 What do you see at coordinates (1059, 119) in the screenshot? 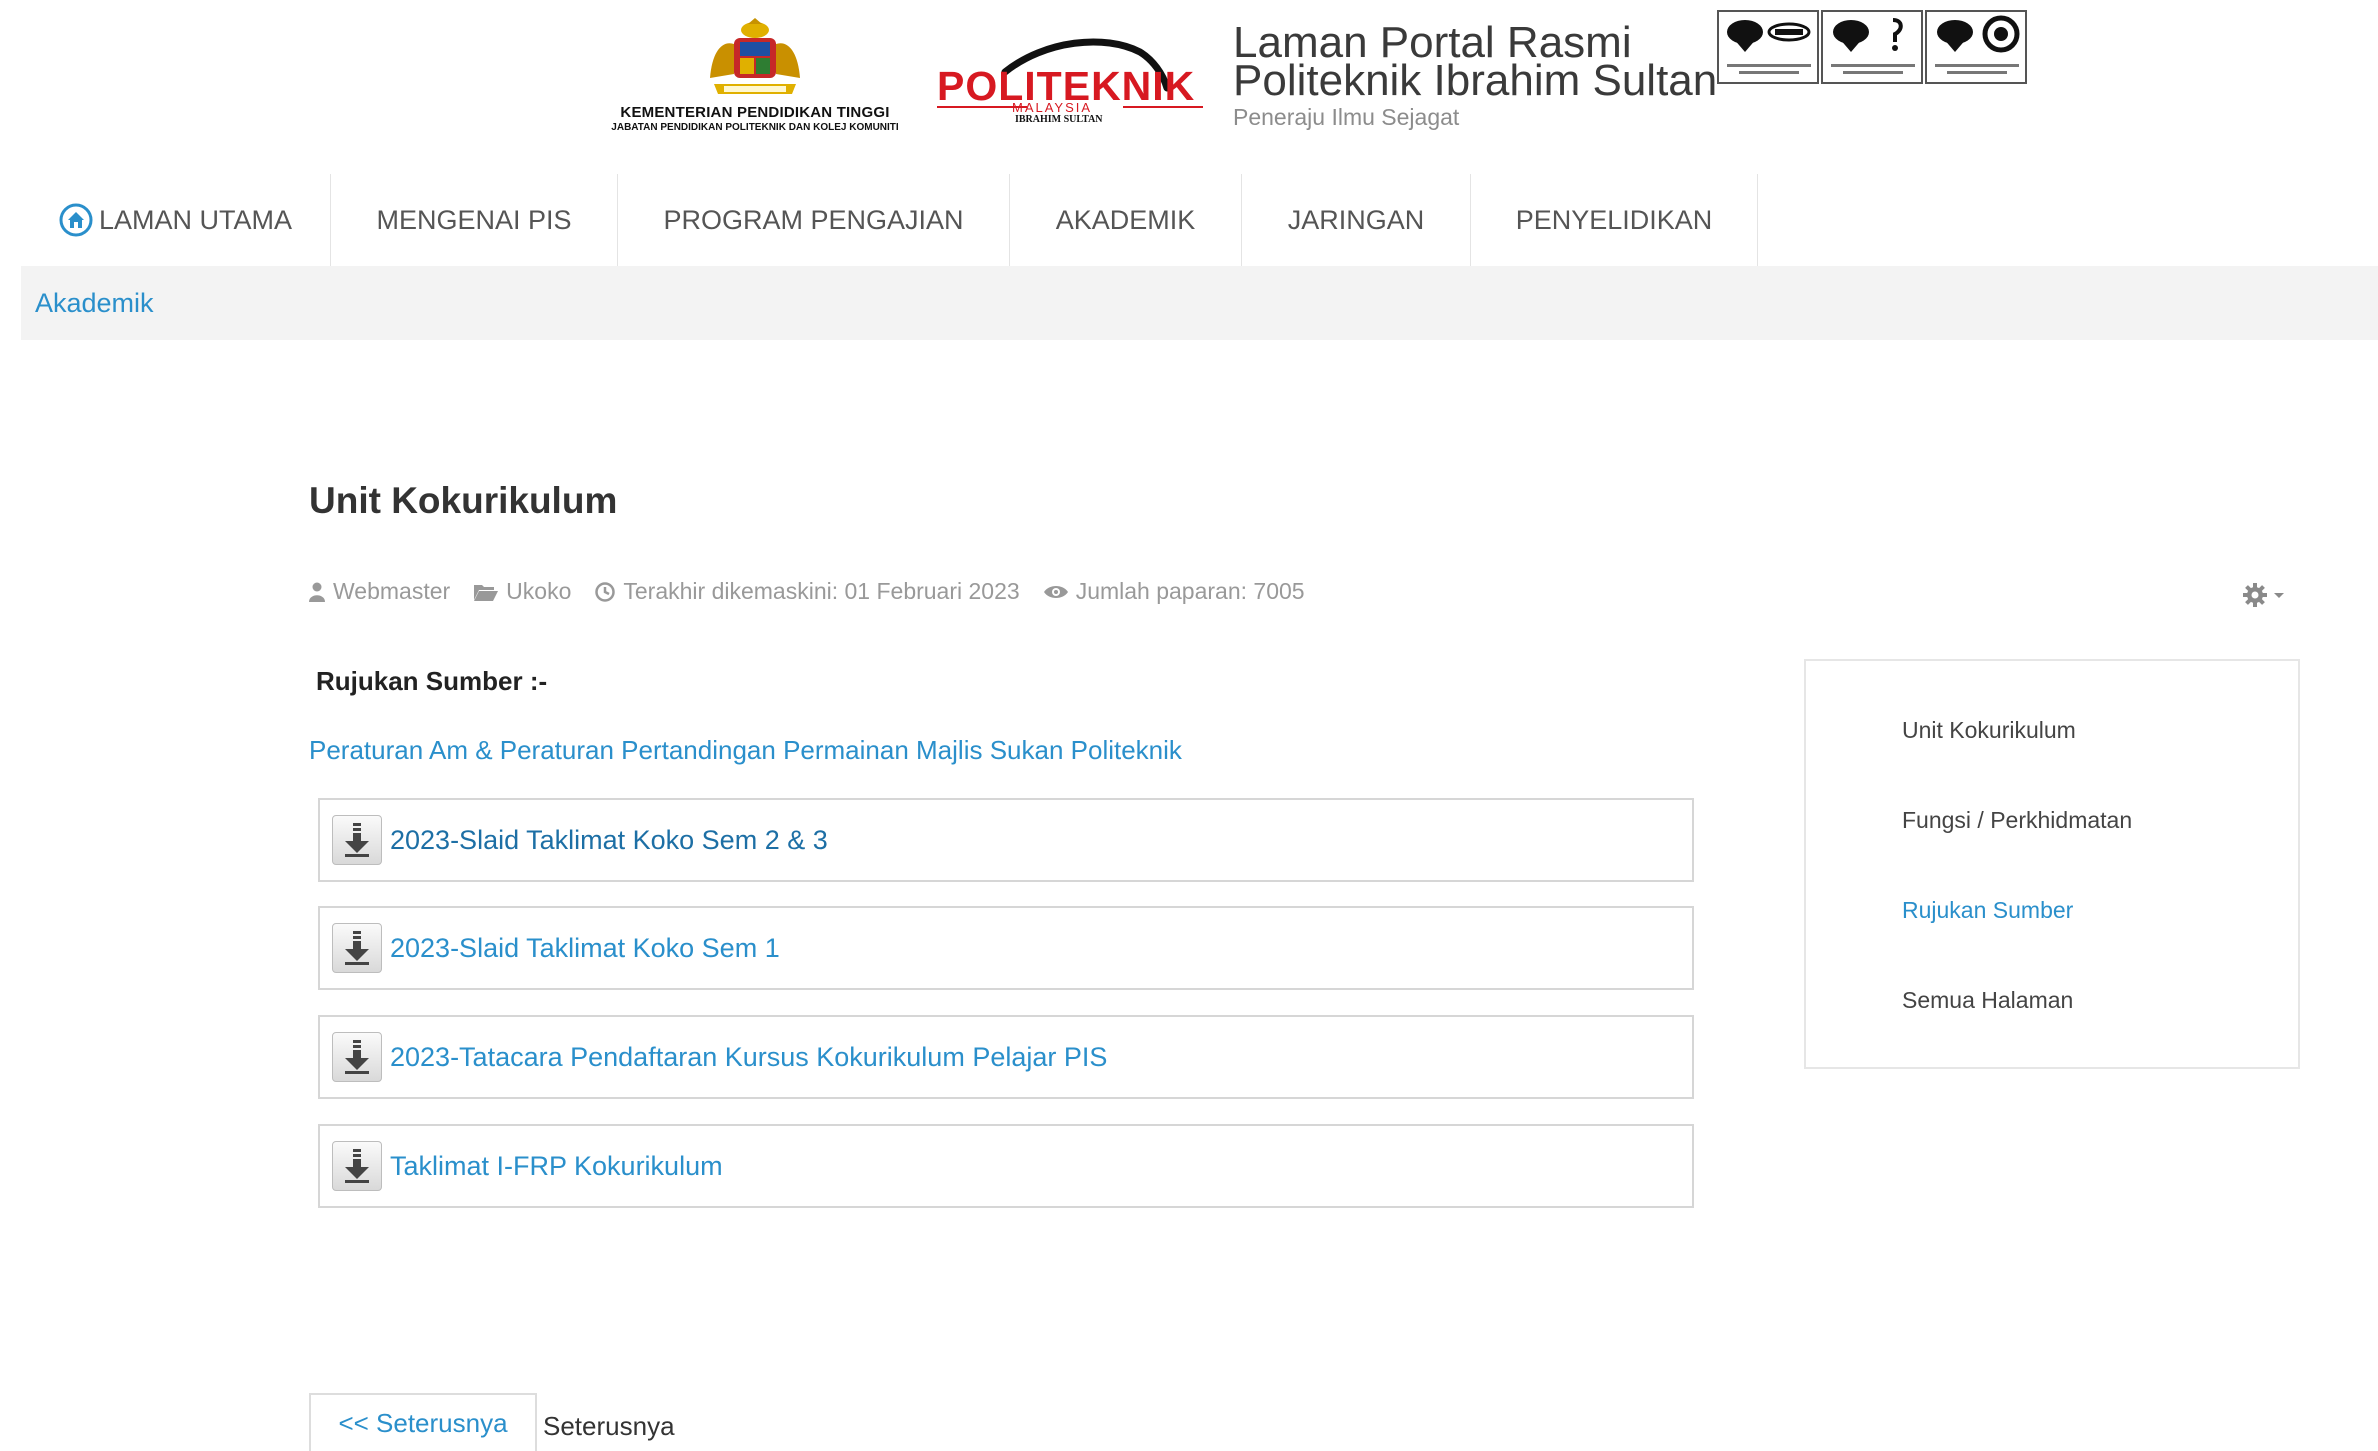
I see `politeknik-campus: IBRAHIM SULTAN` at bounding box center [1059, 119].